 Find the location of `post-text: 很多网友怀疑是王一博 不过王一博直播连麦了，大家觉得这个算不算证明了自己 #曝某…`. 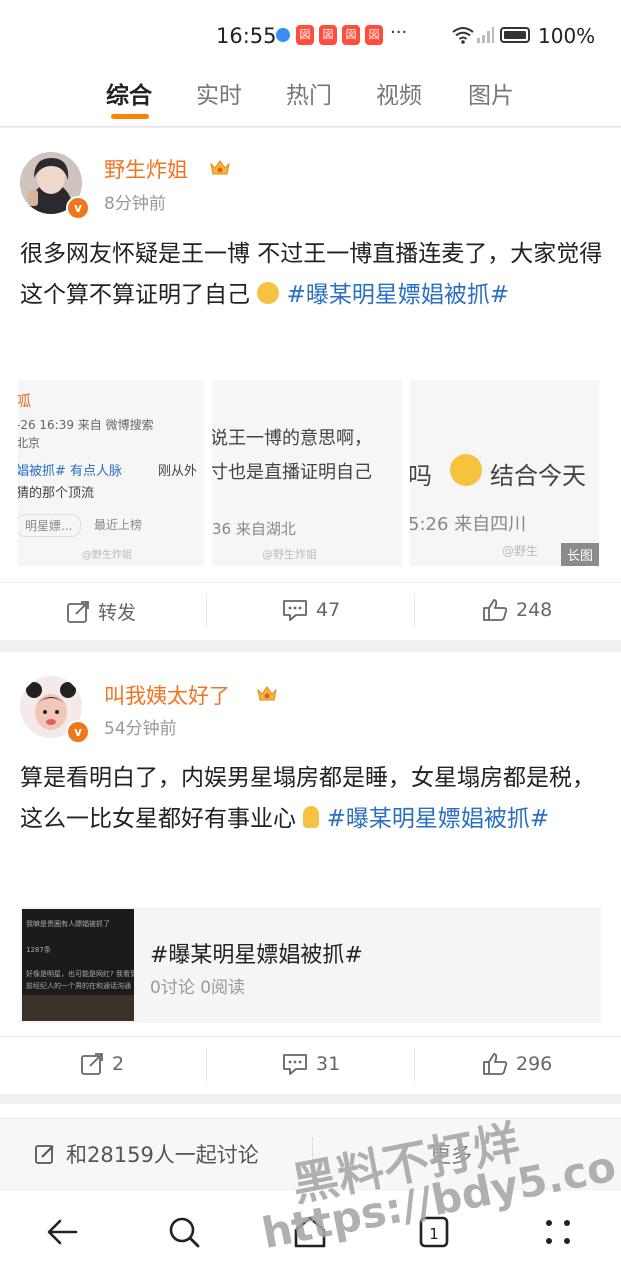

post-text: 很多网友怀疑是王一博 不过王一博直播连麦了，大家觉得这个算不算证明了自己 #曝某… is located at coordinates (312, 275).